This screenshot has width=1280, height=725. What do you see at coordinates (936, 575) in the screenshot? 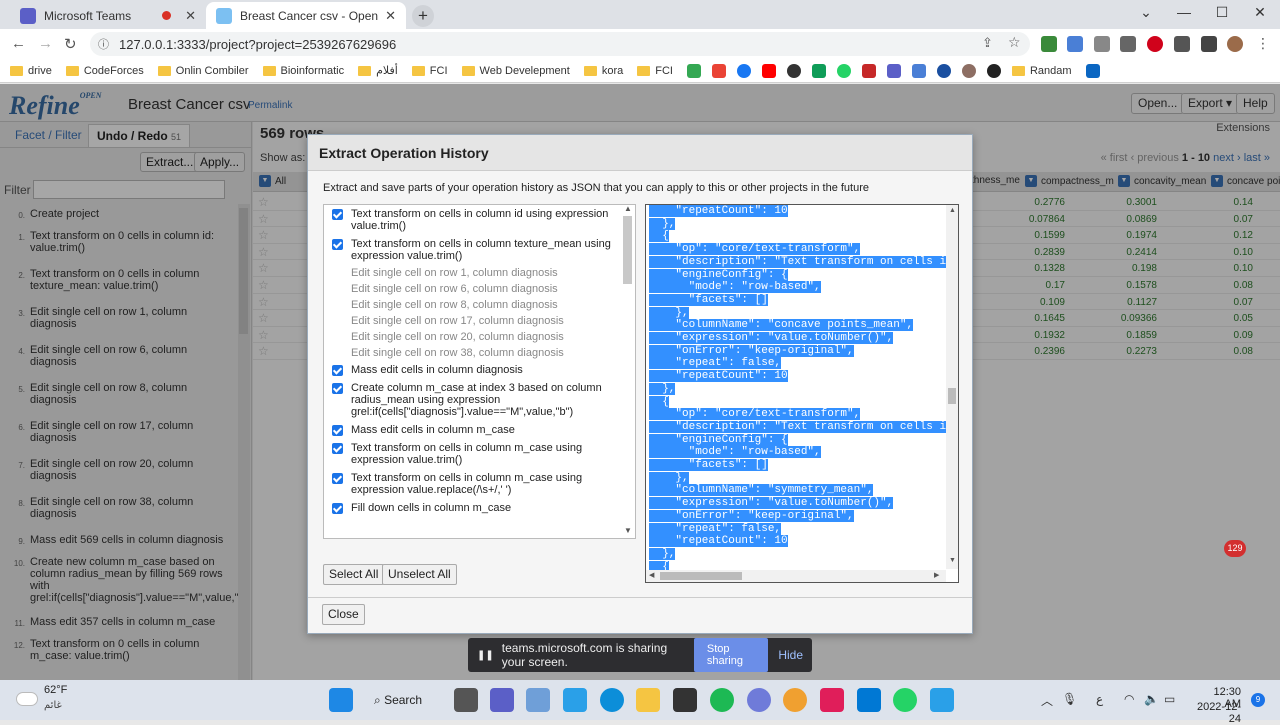
I see `scroll-right-icon: ▶` at bounding box center [936, 575].